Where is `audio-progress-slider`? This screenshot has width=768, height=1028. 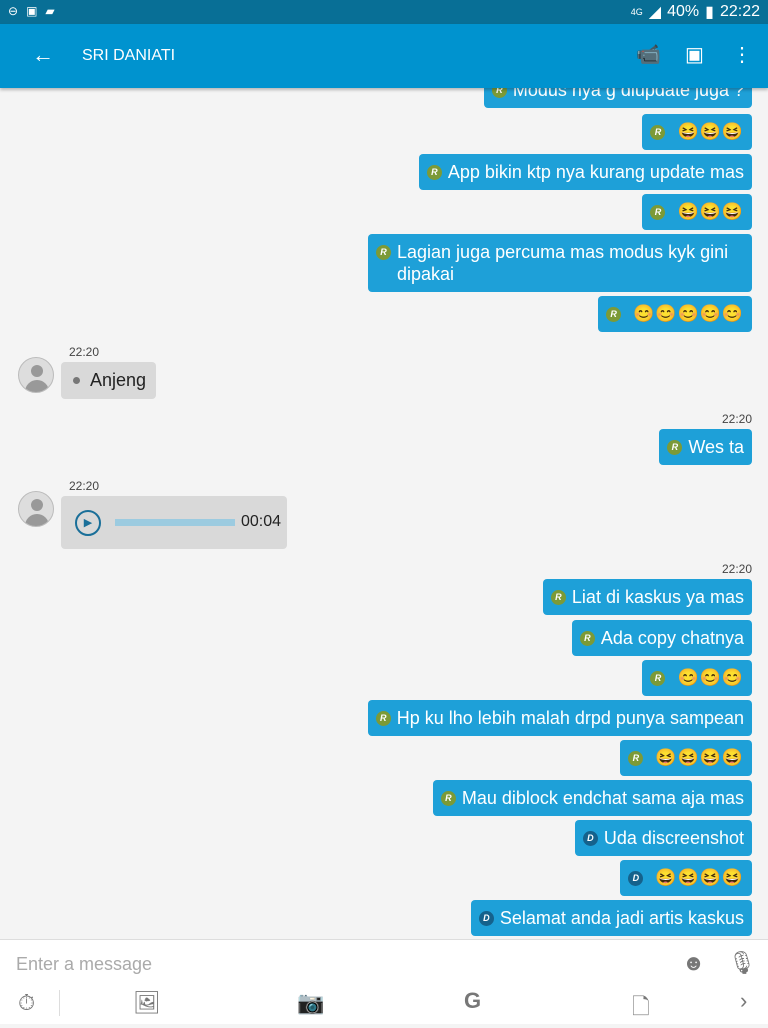 audio-progress-slider is located at coordinates (175, 522).